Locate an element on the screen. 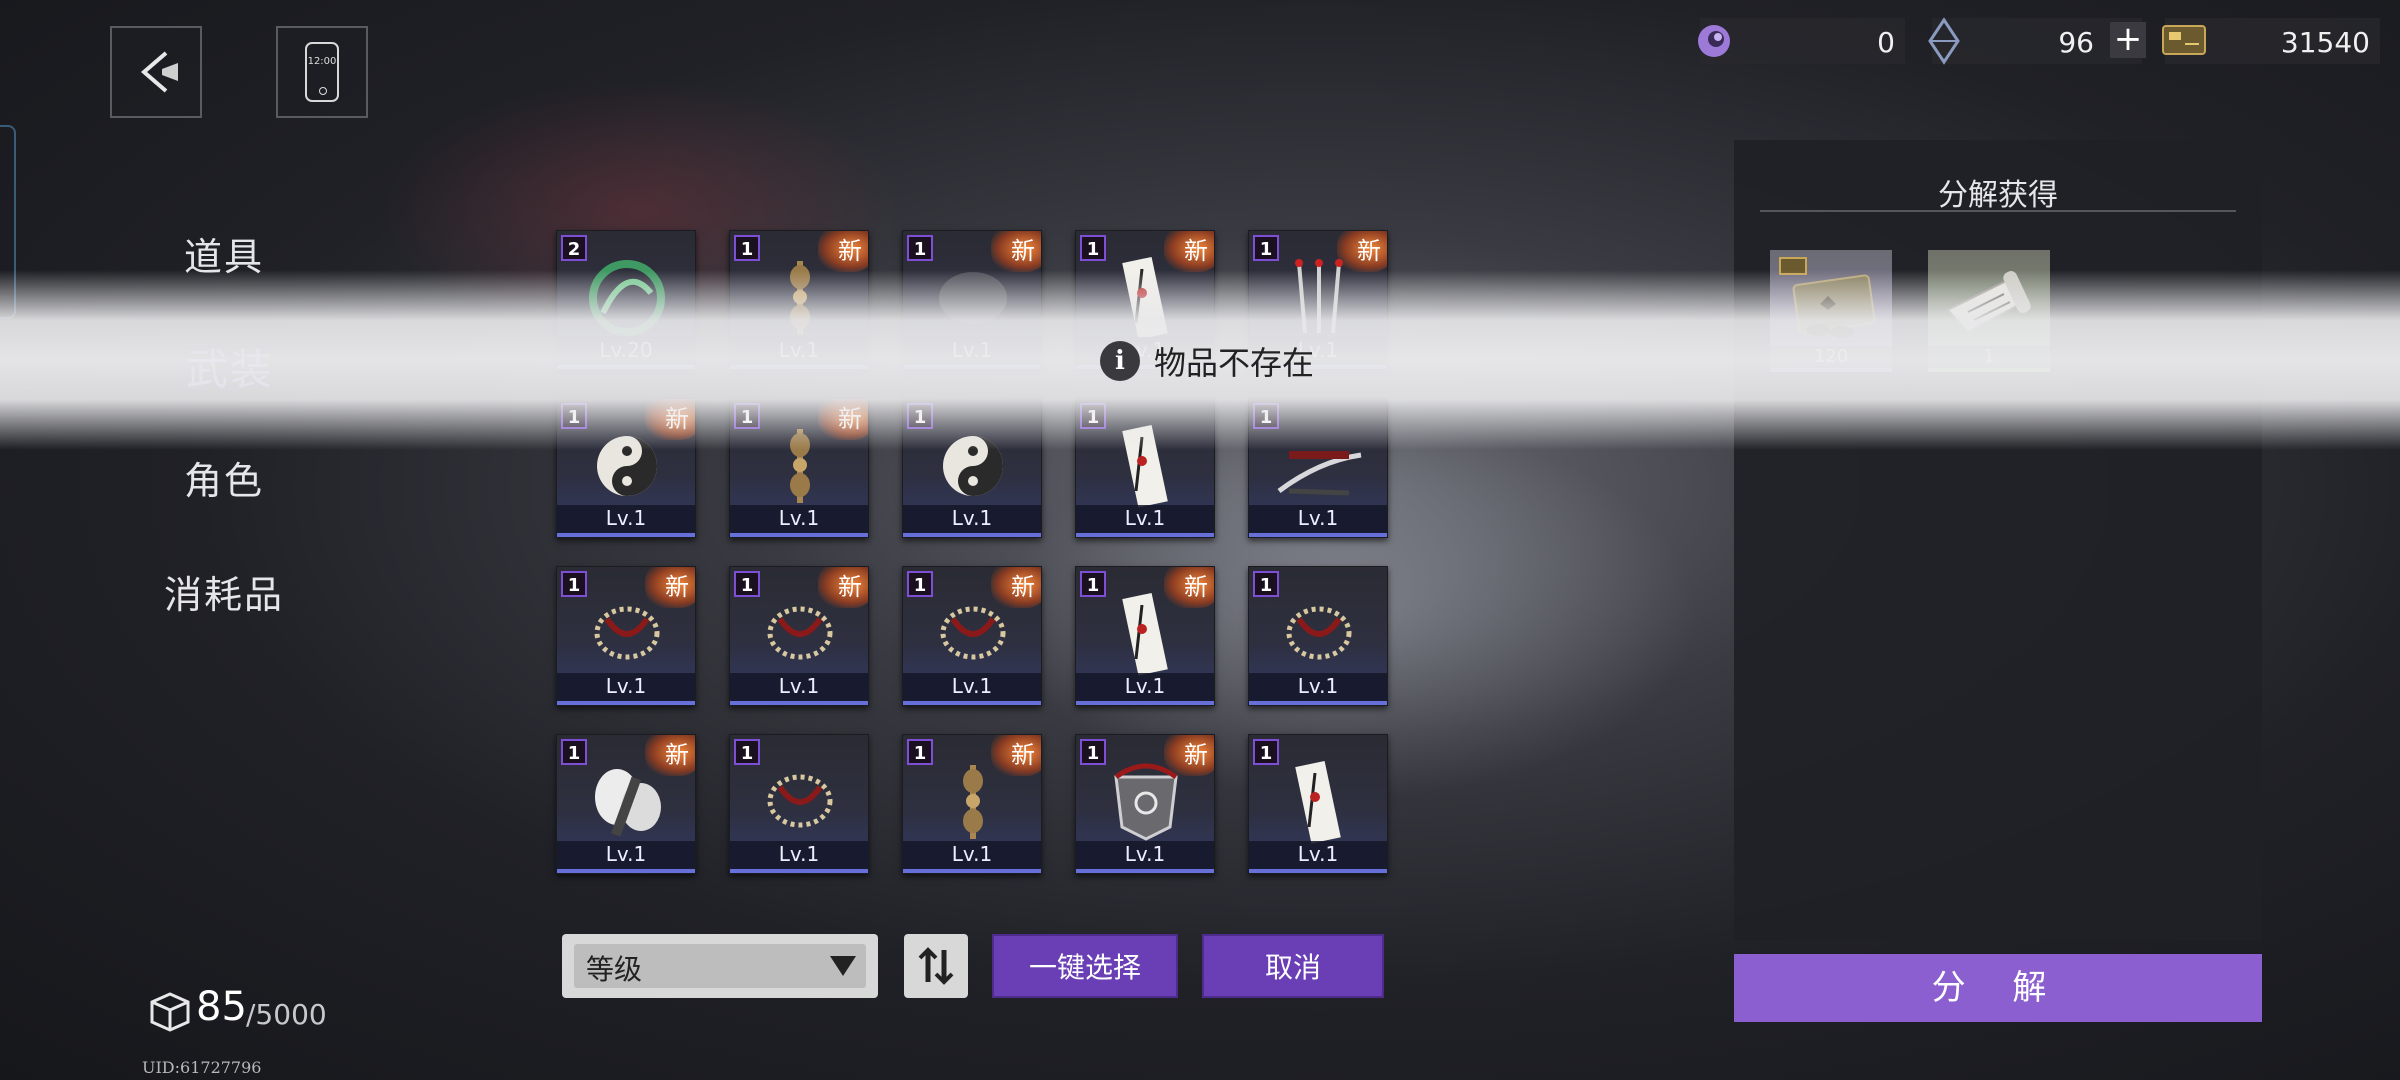 This screenshot has width=2400, height=1080. sort-direction-button is located at coordinates (936, 966).